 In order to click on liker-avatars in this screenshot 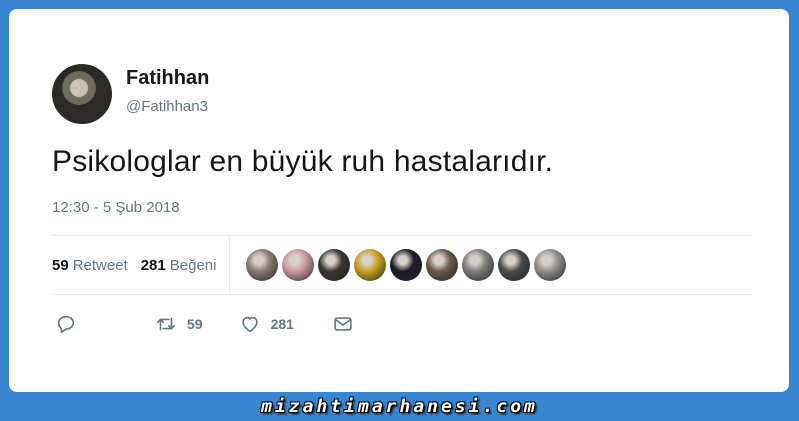, I will do `click(406, 265)`.